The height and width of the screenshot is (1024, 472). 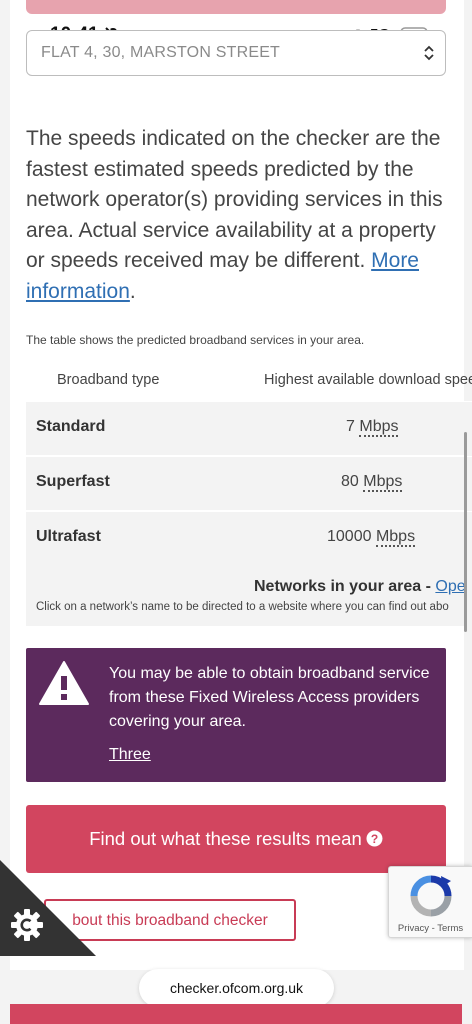 I want to click on header-download-speed: Highest available download spee, so click(x=368, y=380).